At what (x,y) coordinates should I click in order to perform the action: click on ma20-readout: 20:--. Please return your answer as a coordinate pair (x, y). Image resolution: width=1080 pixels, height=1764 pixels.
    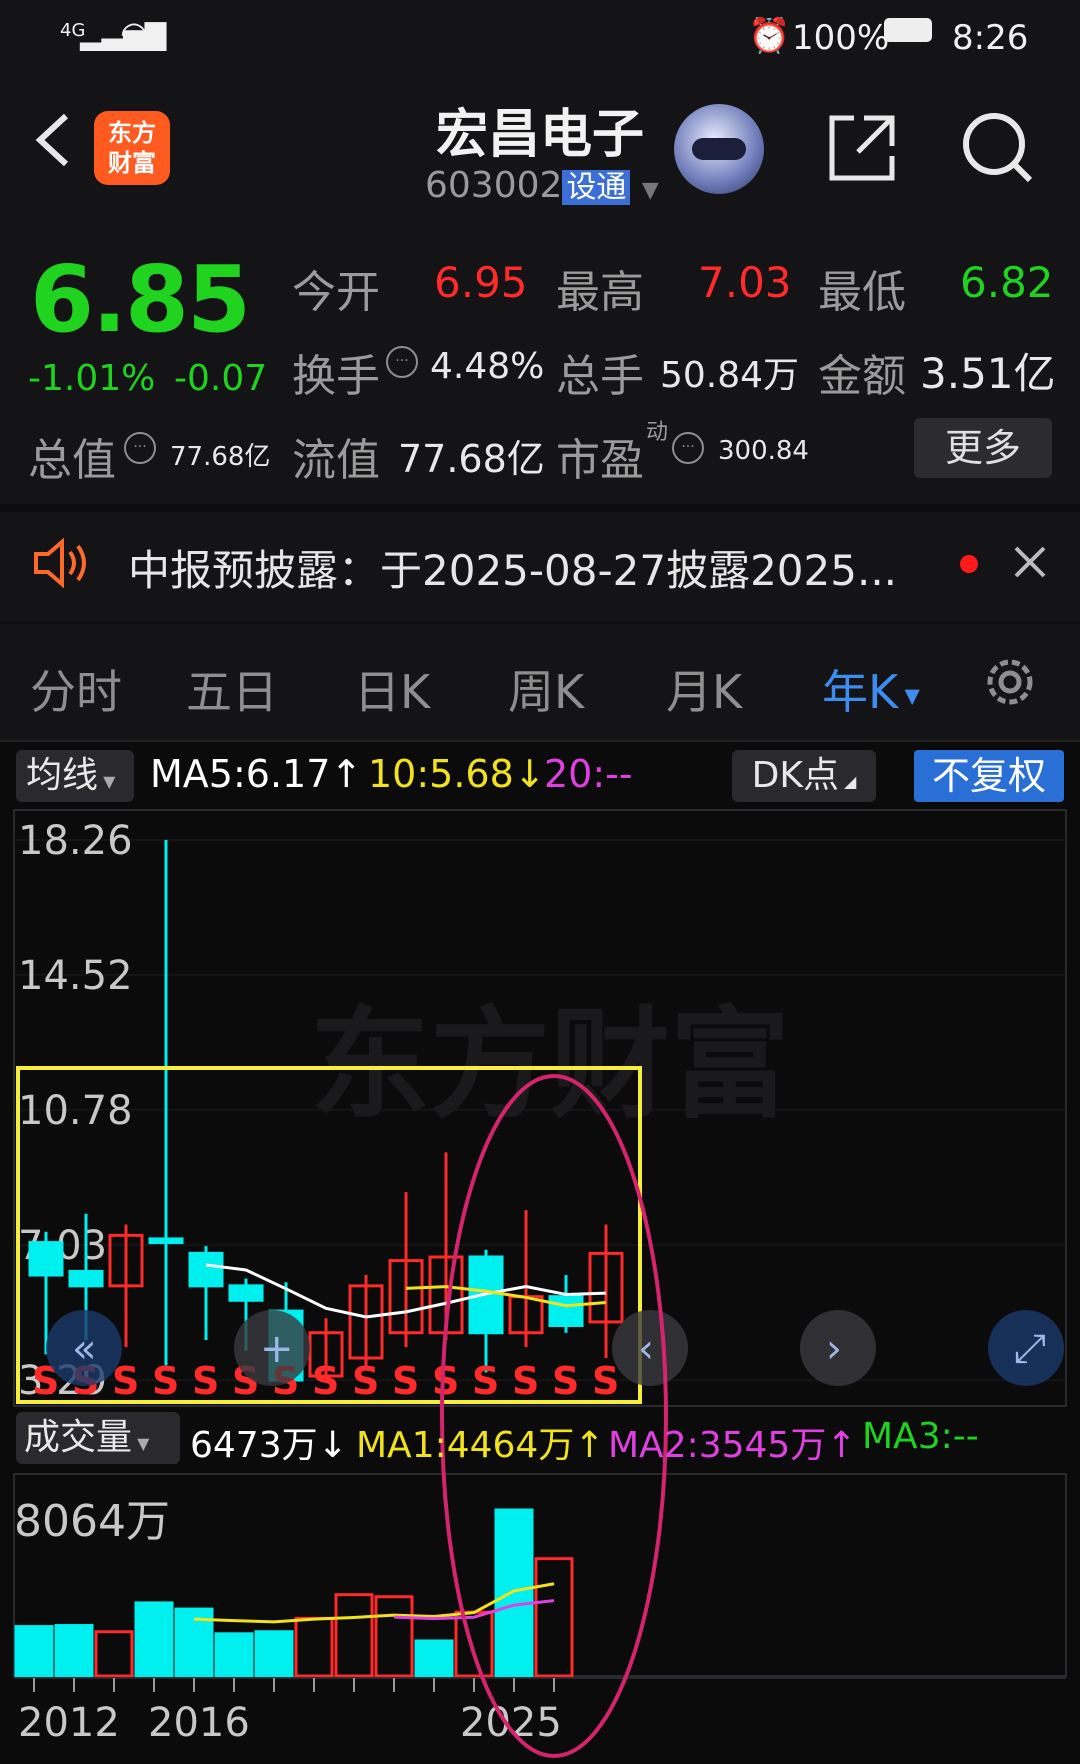
    Looking at the image, I should click on (588, 774).